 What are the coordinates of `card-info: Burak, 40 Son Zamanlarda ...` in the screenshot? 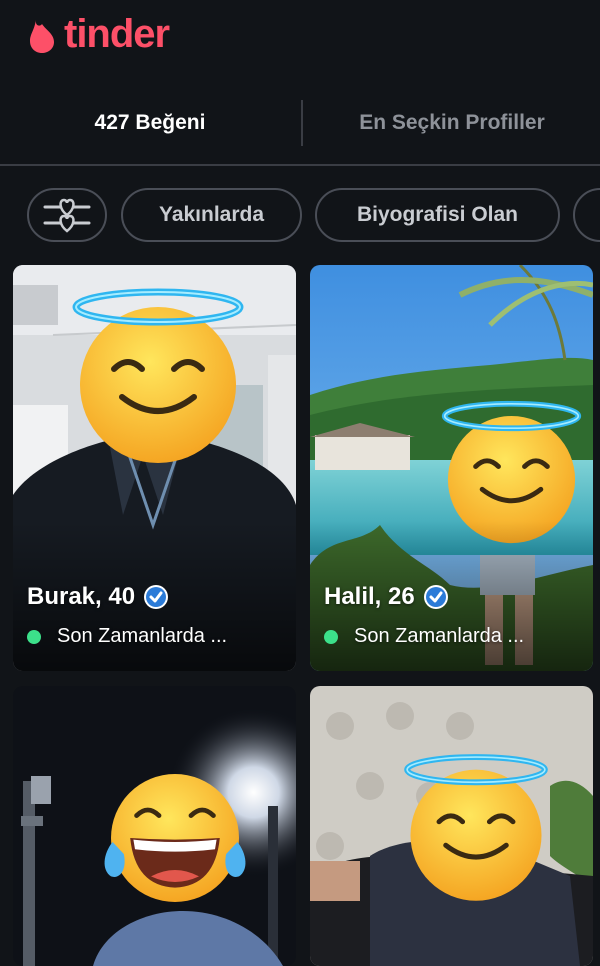 It's located at (156, 615).